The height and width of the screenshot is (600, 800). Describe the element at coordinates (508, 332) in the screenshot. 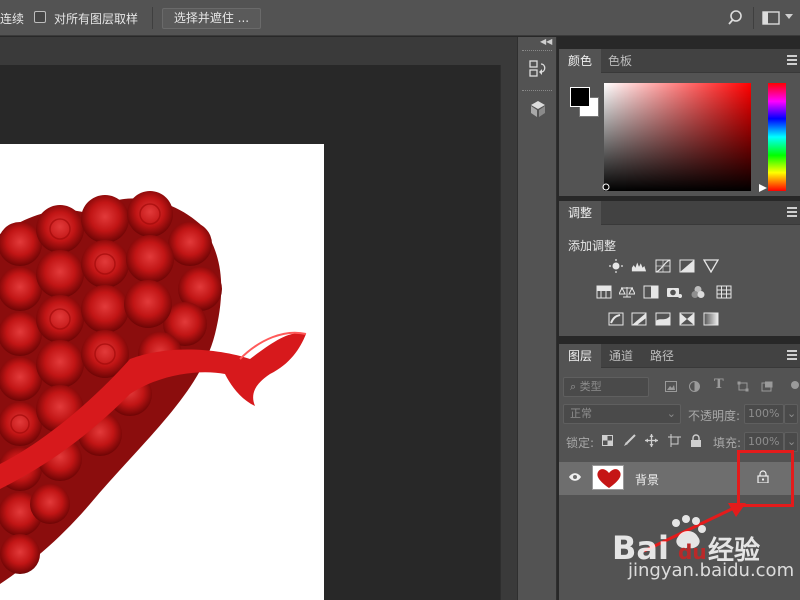

I see `vertical-scrollbar` at that location.